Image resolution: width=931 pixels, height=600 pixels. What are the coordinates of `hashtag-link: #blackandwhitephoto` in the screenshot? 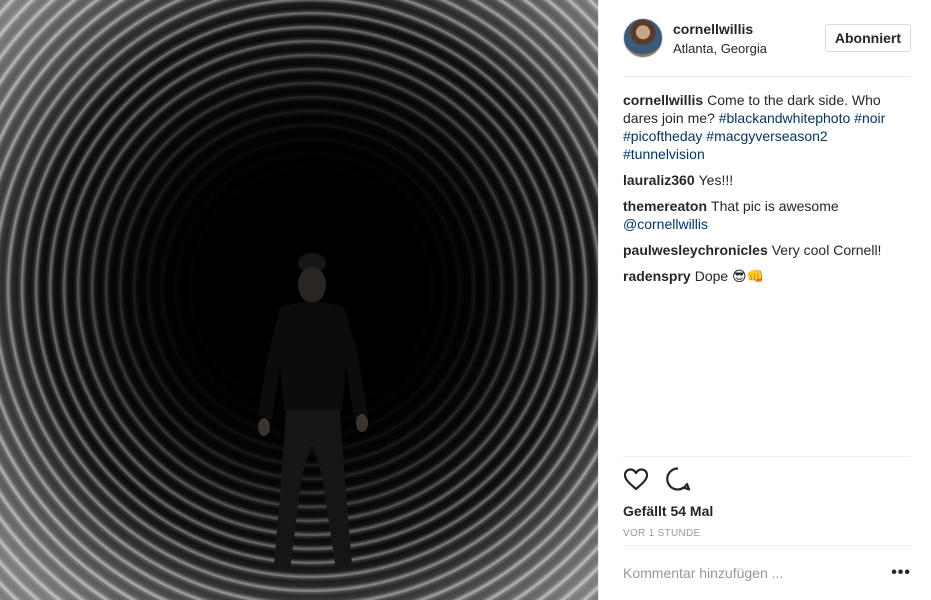 It's located at (785, 118).